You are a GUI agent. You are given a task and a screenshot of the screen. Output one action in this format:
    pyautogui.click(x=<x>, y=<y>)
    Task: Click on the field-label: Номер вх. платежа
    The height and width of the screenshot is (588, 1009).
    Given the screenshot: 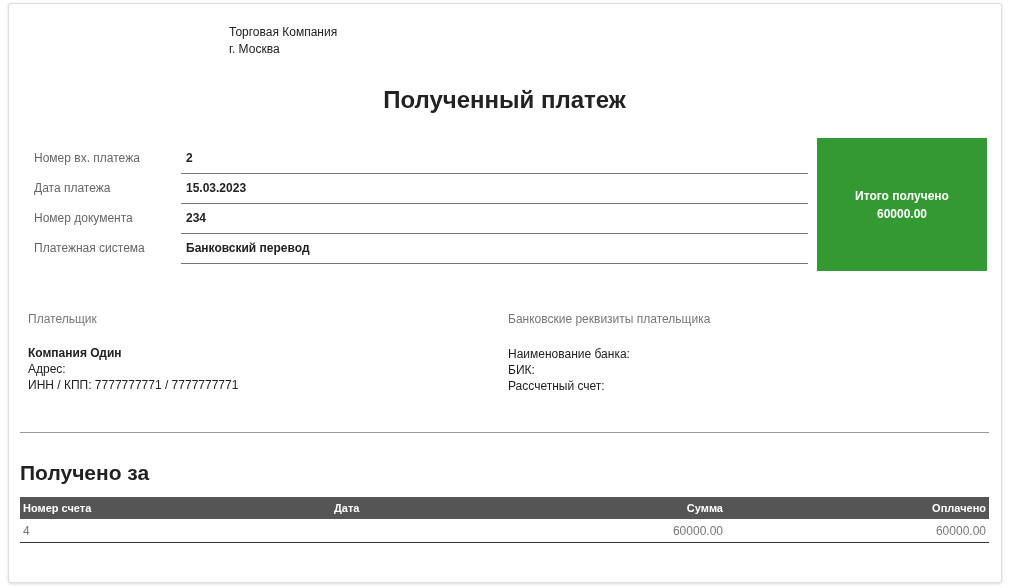 What is the action you would take?
    pyautogui.click(x=87, y=158)
    